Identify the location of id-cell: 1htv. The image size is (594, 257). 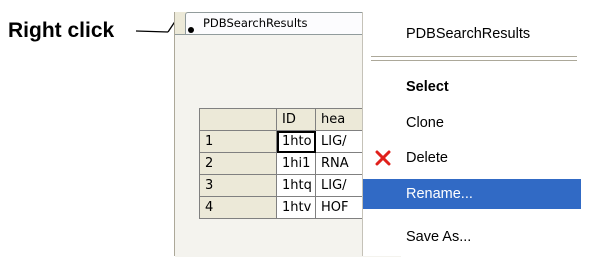
(296, 207).